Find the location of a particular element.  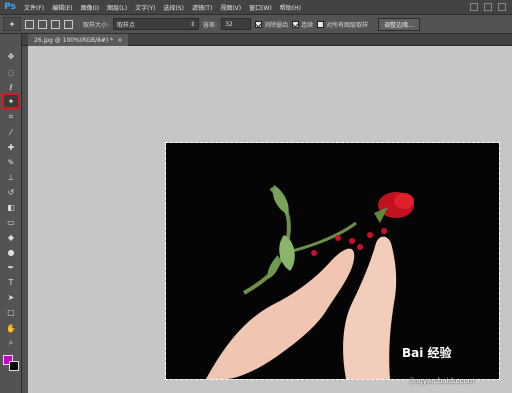

dodge-icon: ● is located at coordinates (11, 252).